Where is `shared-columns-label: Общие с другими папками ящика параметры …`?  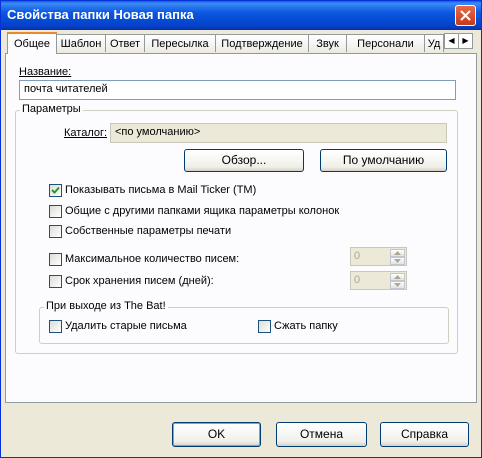
shared-columns-label: Общие с другими папками ящика параметры … is located at coordinates (202, 211).